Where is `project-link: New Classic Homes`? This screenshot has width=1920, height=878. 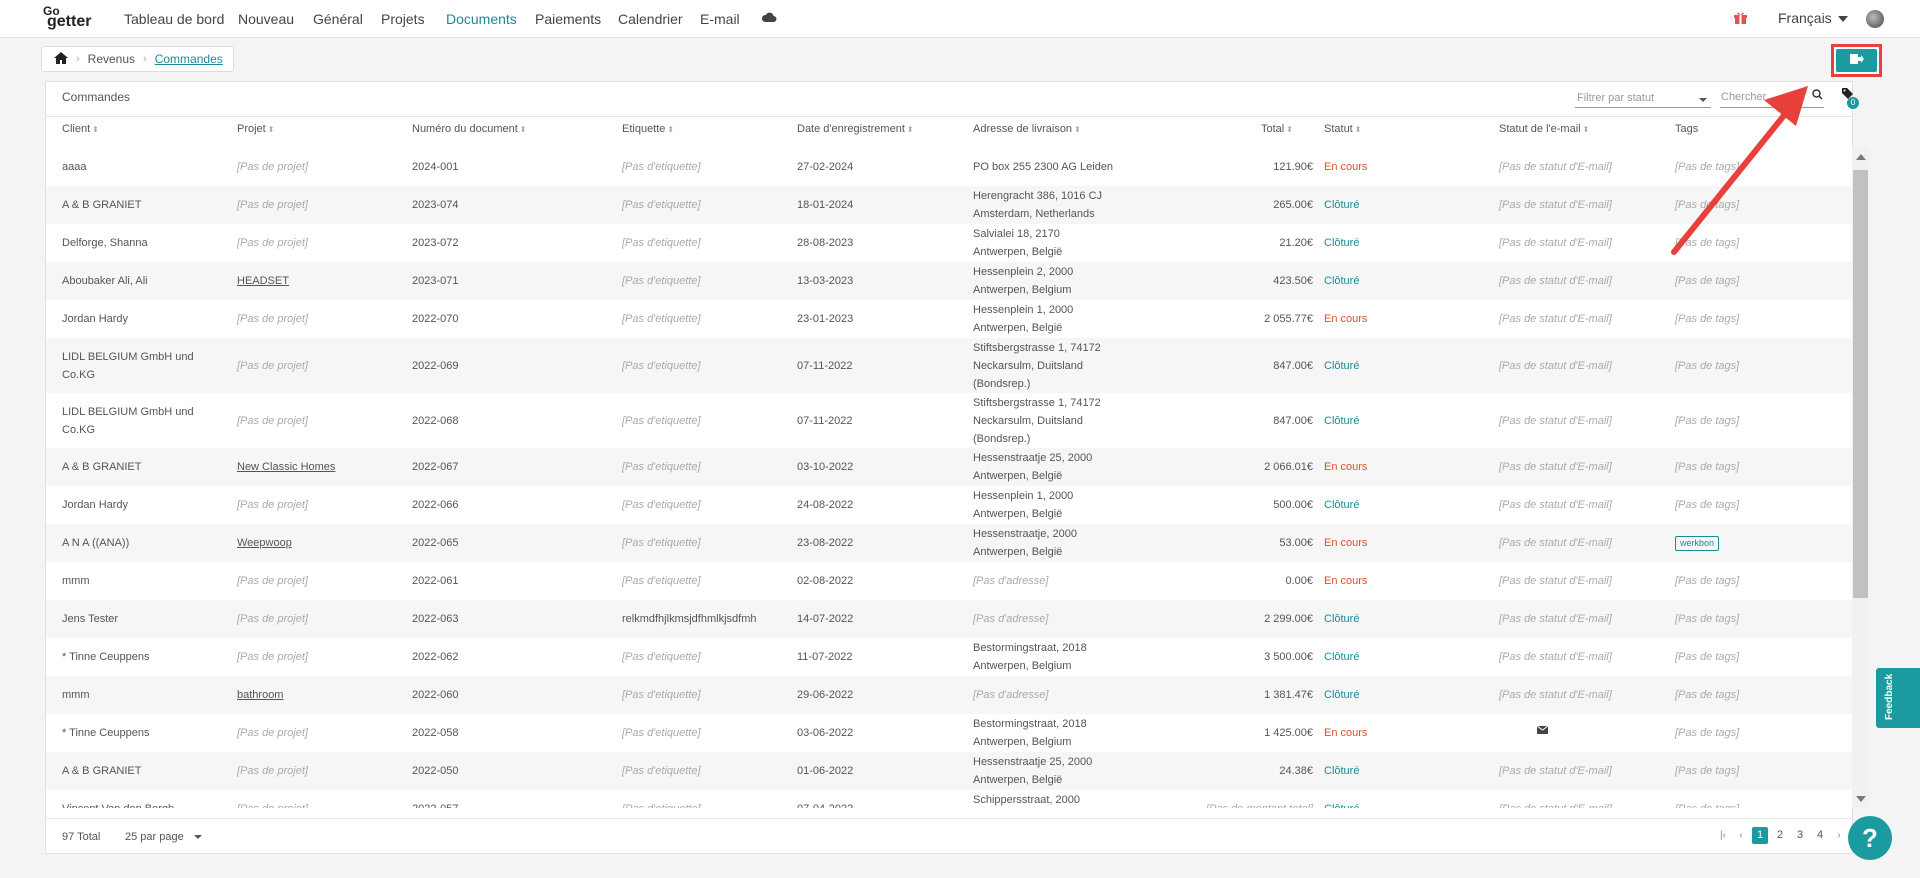 project-link: New Classic Homes is located at coordinates (286, 467).